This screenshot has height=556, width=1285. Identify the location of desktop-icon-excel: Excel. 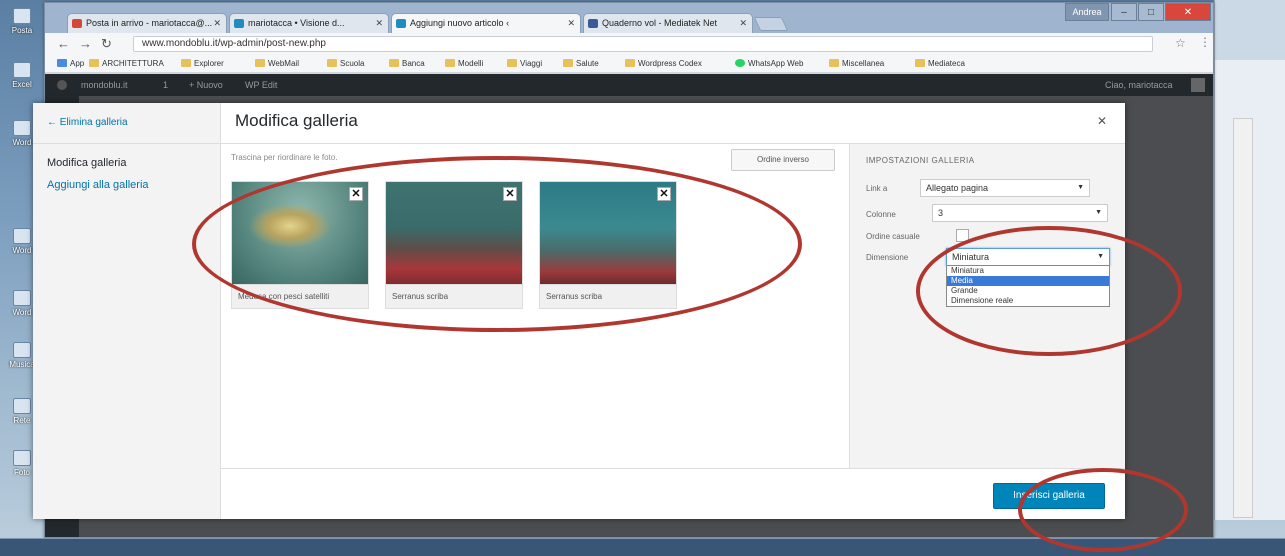
(22, 75).